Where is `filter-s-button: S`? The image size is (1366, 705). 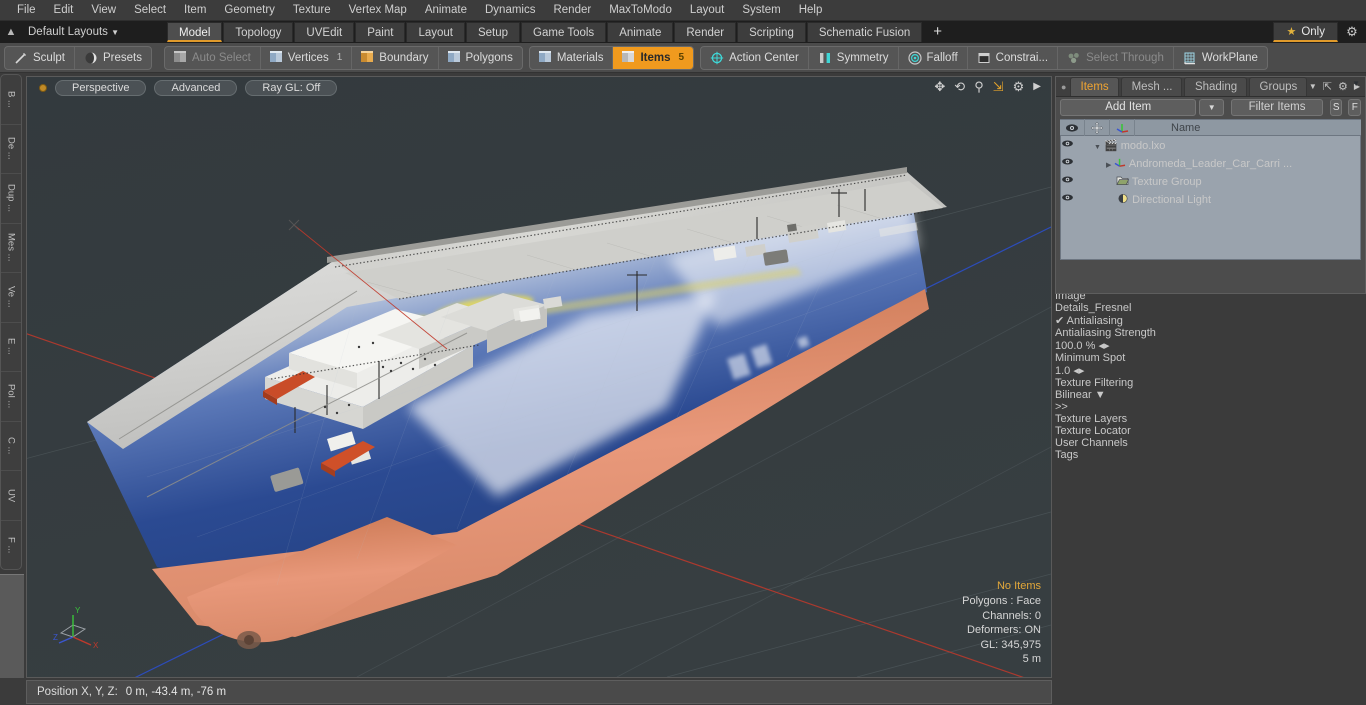 filter-s-button: S is located at coordinates (1336, 107).